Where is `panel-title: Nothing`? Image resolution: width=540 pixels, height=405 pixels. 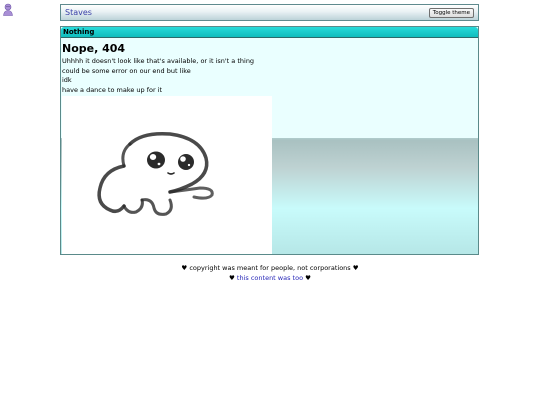 panel-title: Nothing is located at coordinates (79, 32).